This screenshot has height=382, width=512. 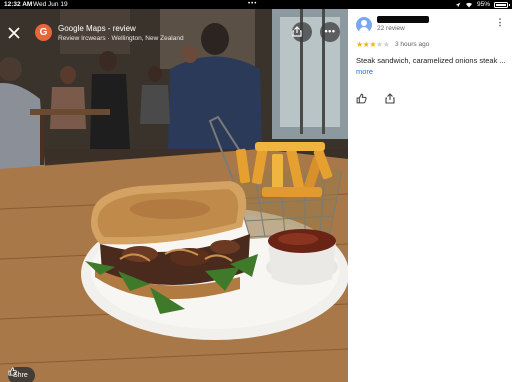 I want to click on review-more-button: ⋮, so click(x=501, y=22).